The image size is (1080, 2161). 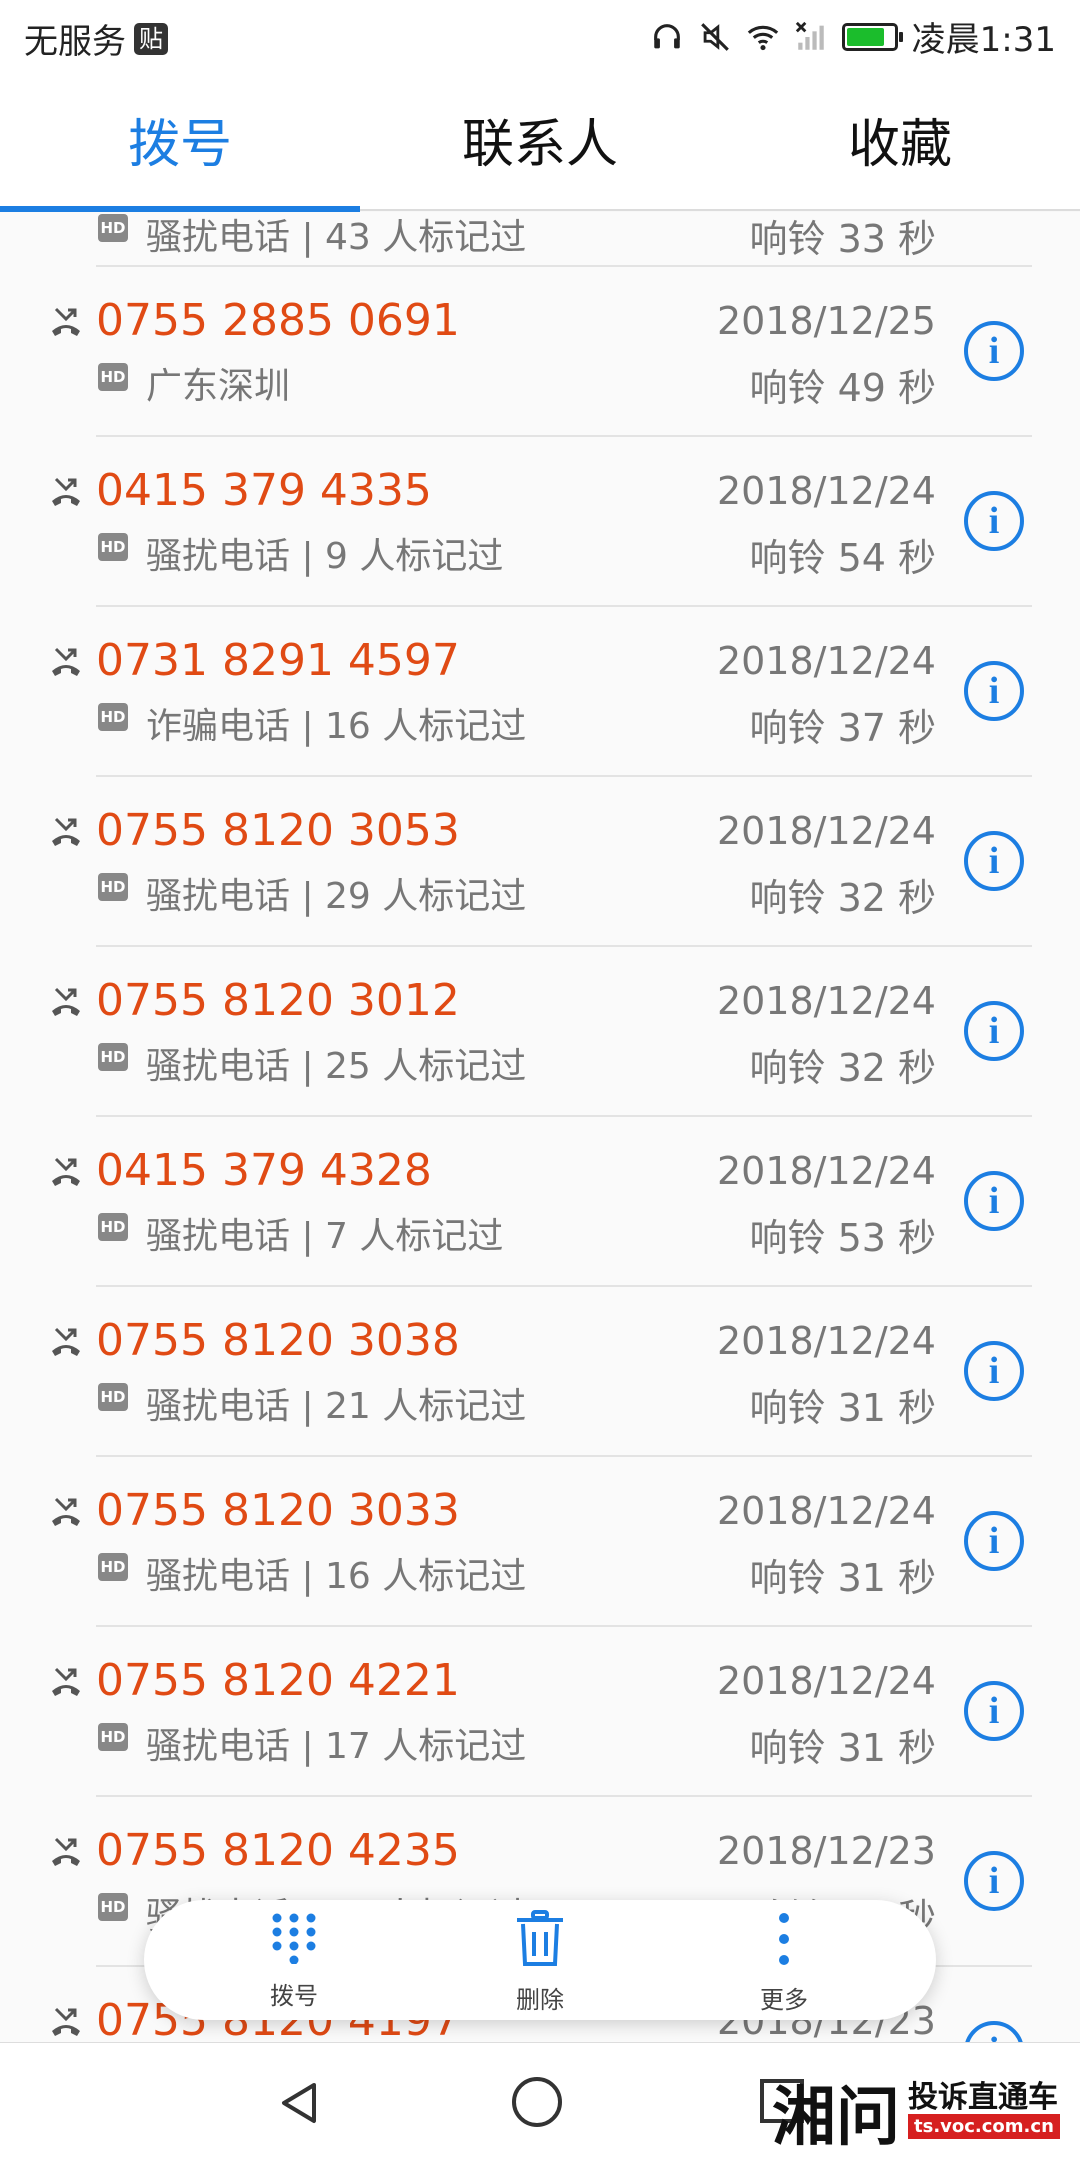 What do you see at coordinates (842, 1068) in the screenshot?
I see `call-duration: 响铃 32 秒` at bounding box center [842, 1068].